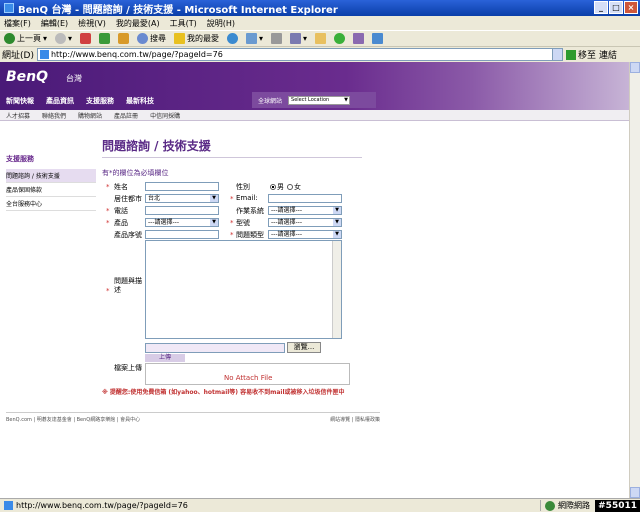  I want to click on address-label: 網址(D), so click(18, 56).